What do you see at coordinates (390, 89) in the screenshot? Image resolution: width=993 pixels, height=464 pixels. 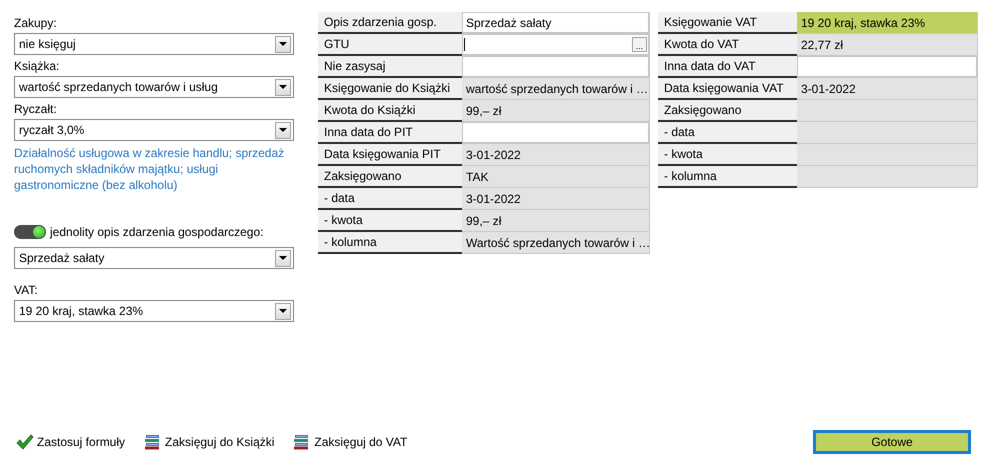 I see `property-label: Księgowanie do Książki` at bounding box center [390, 89].